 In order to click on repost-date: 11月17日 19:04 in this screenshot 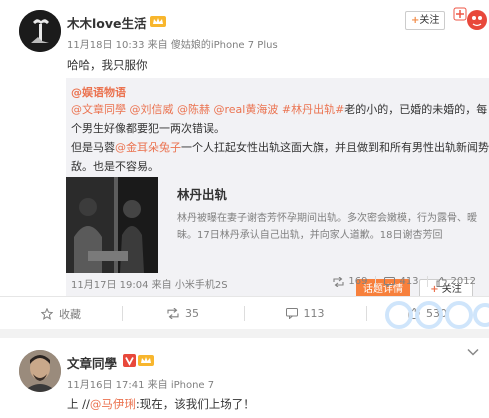, I will do `click(109, 285)`.